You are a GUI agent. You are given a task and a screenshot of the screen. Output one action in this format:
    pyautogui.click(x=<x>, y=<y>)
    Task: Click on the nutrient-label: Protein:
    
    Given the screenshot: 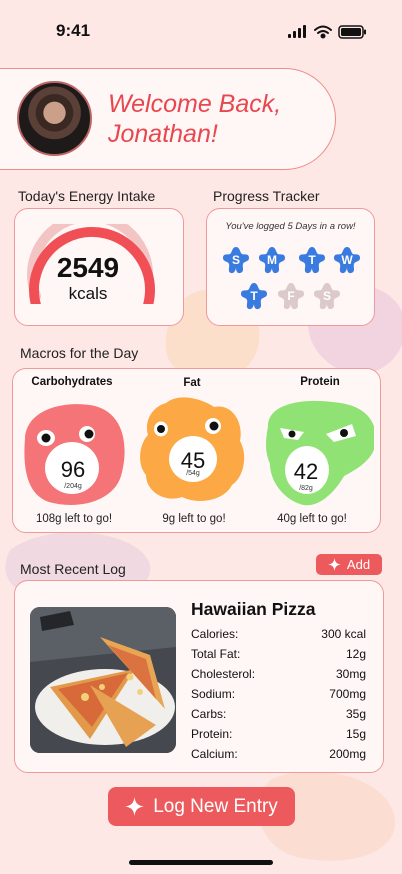 What is the action you would take?
    pyautogui.click(x=212, y=734)
    